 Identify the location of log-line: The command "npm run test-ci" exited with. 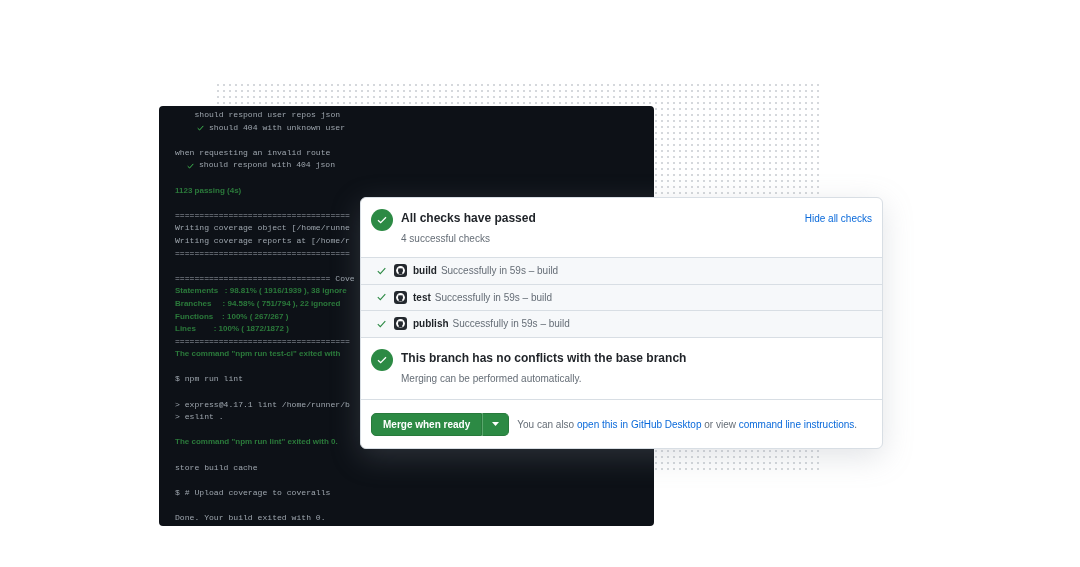
(258, 354).